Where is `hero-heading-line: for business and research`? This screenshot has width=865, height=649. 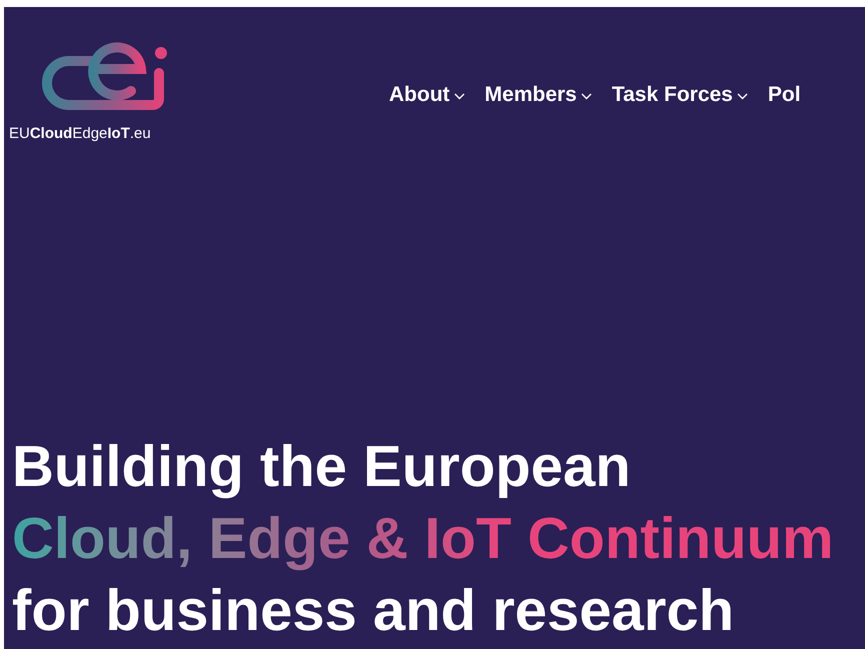
hero-heading-line: for business and research is located at coordinates (374, 611).